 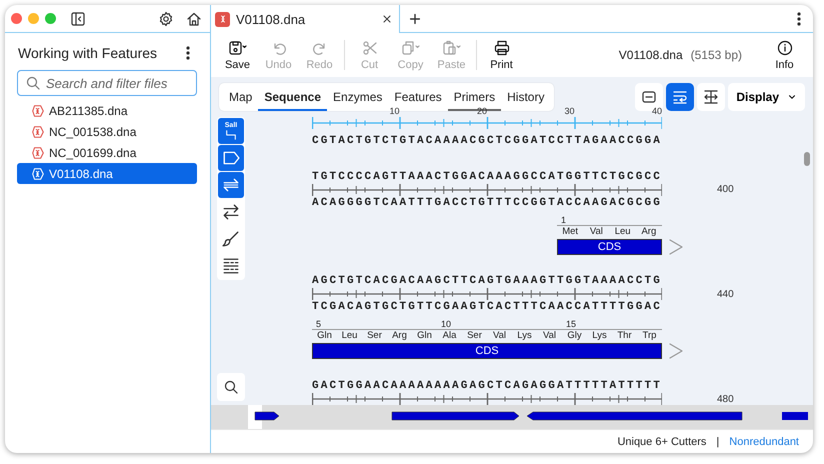 I want to click on settings-icon, so click(x=166, y=18).